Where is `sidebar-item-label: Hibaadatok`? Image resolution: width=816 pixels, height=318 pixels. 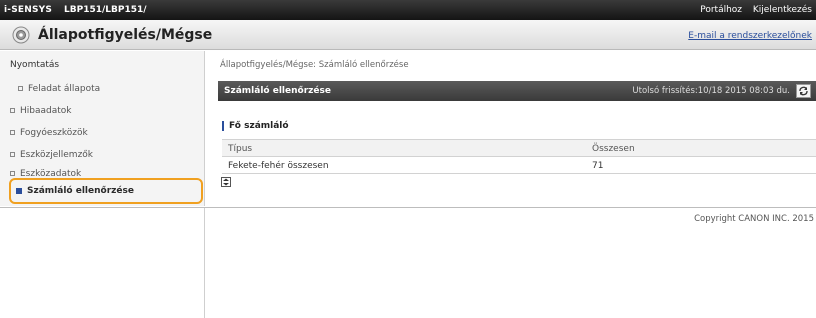 sidebar-item-label: Hibaadatok is located at coordinates (46, 111).